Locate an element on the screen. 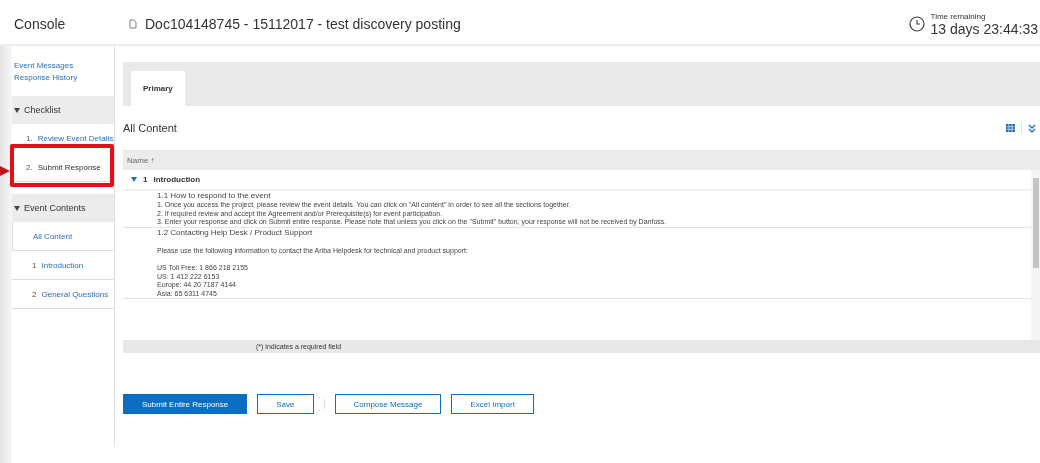 This screenshot has height=463, width=1040. contents-link: Introduction is located at coordinates (62, 265).